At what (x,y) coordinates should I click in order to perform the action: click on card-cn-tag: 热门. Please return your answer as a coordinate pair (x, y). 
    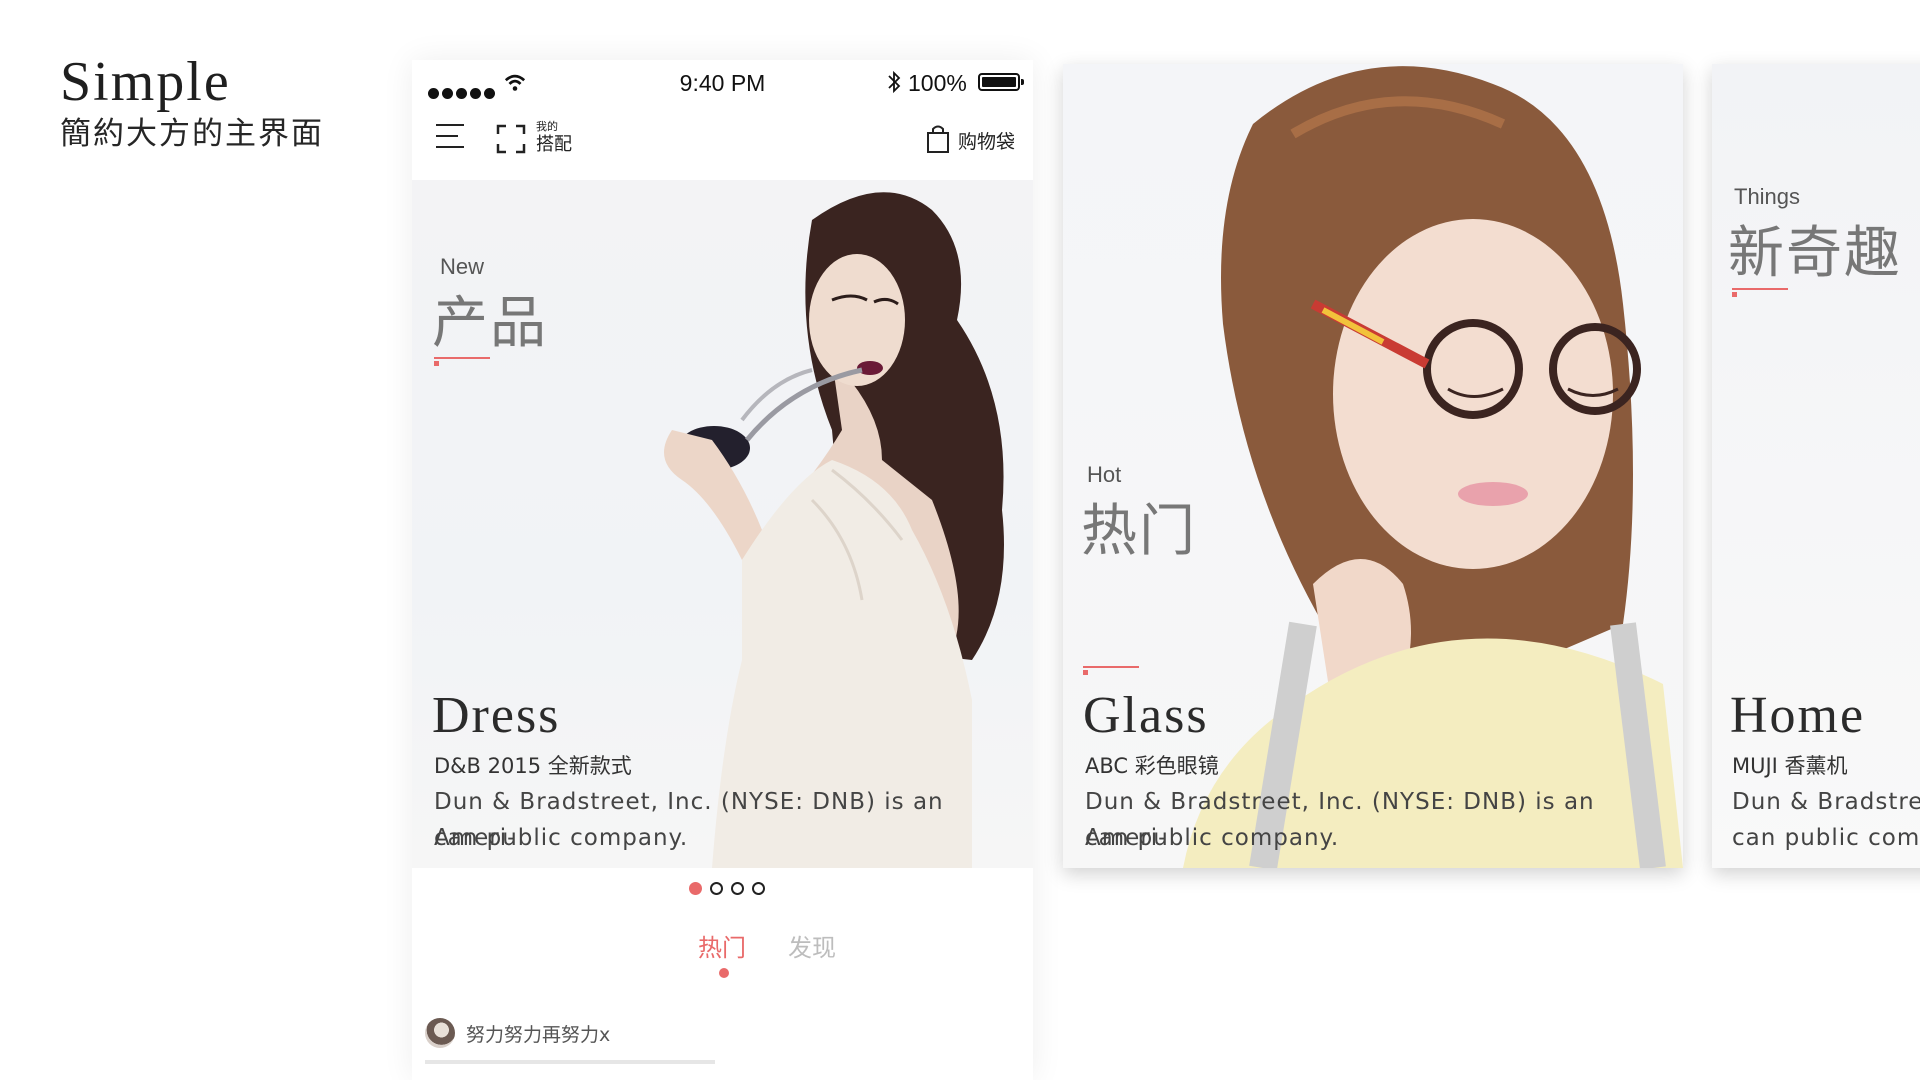
    Looking at the image, I should click on (1139, 531).